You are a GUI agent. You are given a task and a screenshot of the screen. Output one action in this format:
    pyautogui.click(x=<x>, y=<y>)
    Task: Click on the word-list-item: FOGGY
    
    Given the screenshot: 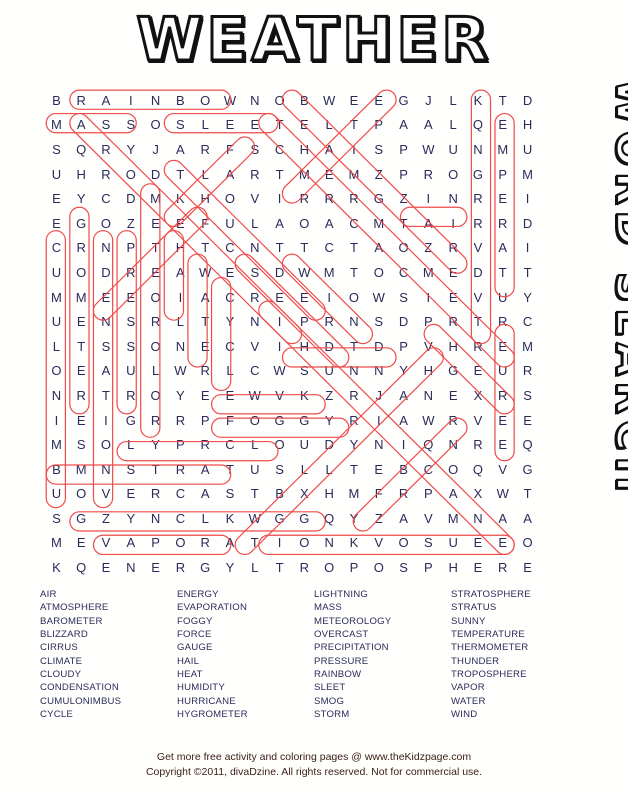 What is the action you would take?
    pyautogui.click(x=245, y=621)
    